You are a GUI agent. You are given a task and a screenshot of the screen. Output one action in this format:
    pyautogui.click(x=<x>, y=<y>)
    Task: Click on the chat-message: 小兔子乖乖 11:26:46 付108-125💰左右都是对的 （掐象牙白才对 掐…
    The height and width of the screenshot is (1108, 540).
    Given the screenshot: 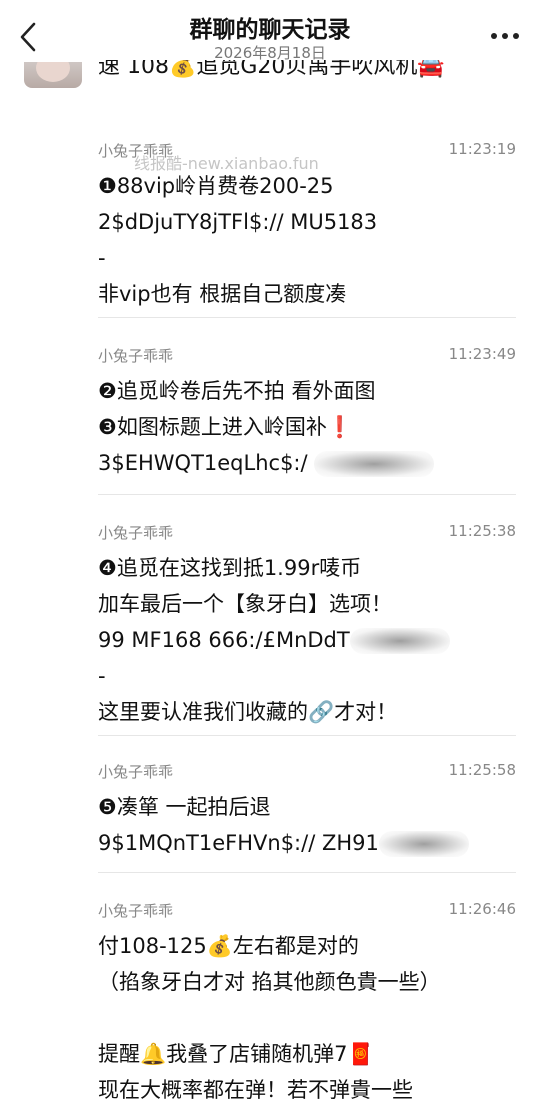 What is the action you would take?
    pyautogui.click(x=307, y=1001)
    